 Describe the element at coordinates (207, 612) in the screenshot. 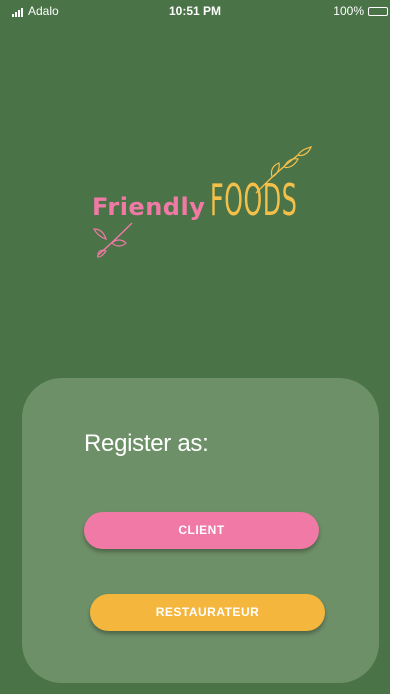

I see `restaurateur-button: RESTAURATEUR` at that location.